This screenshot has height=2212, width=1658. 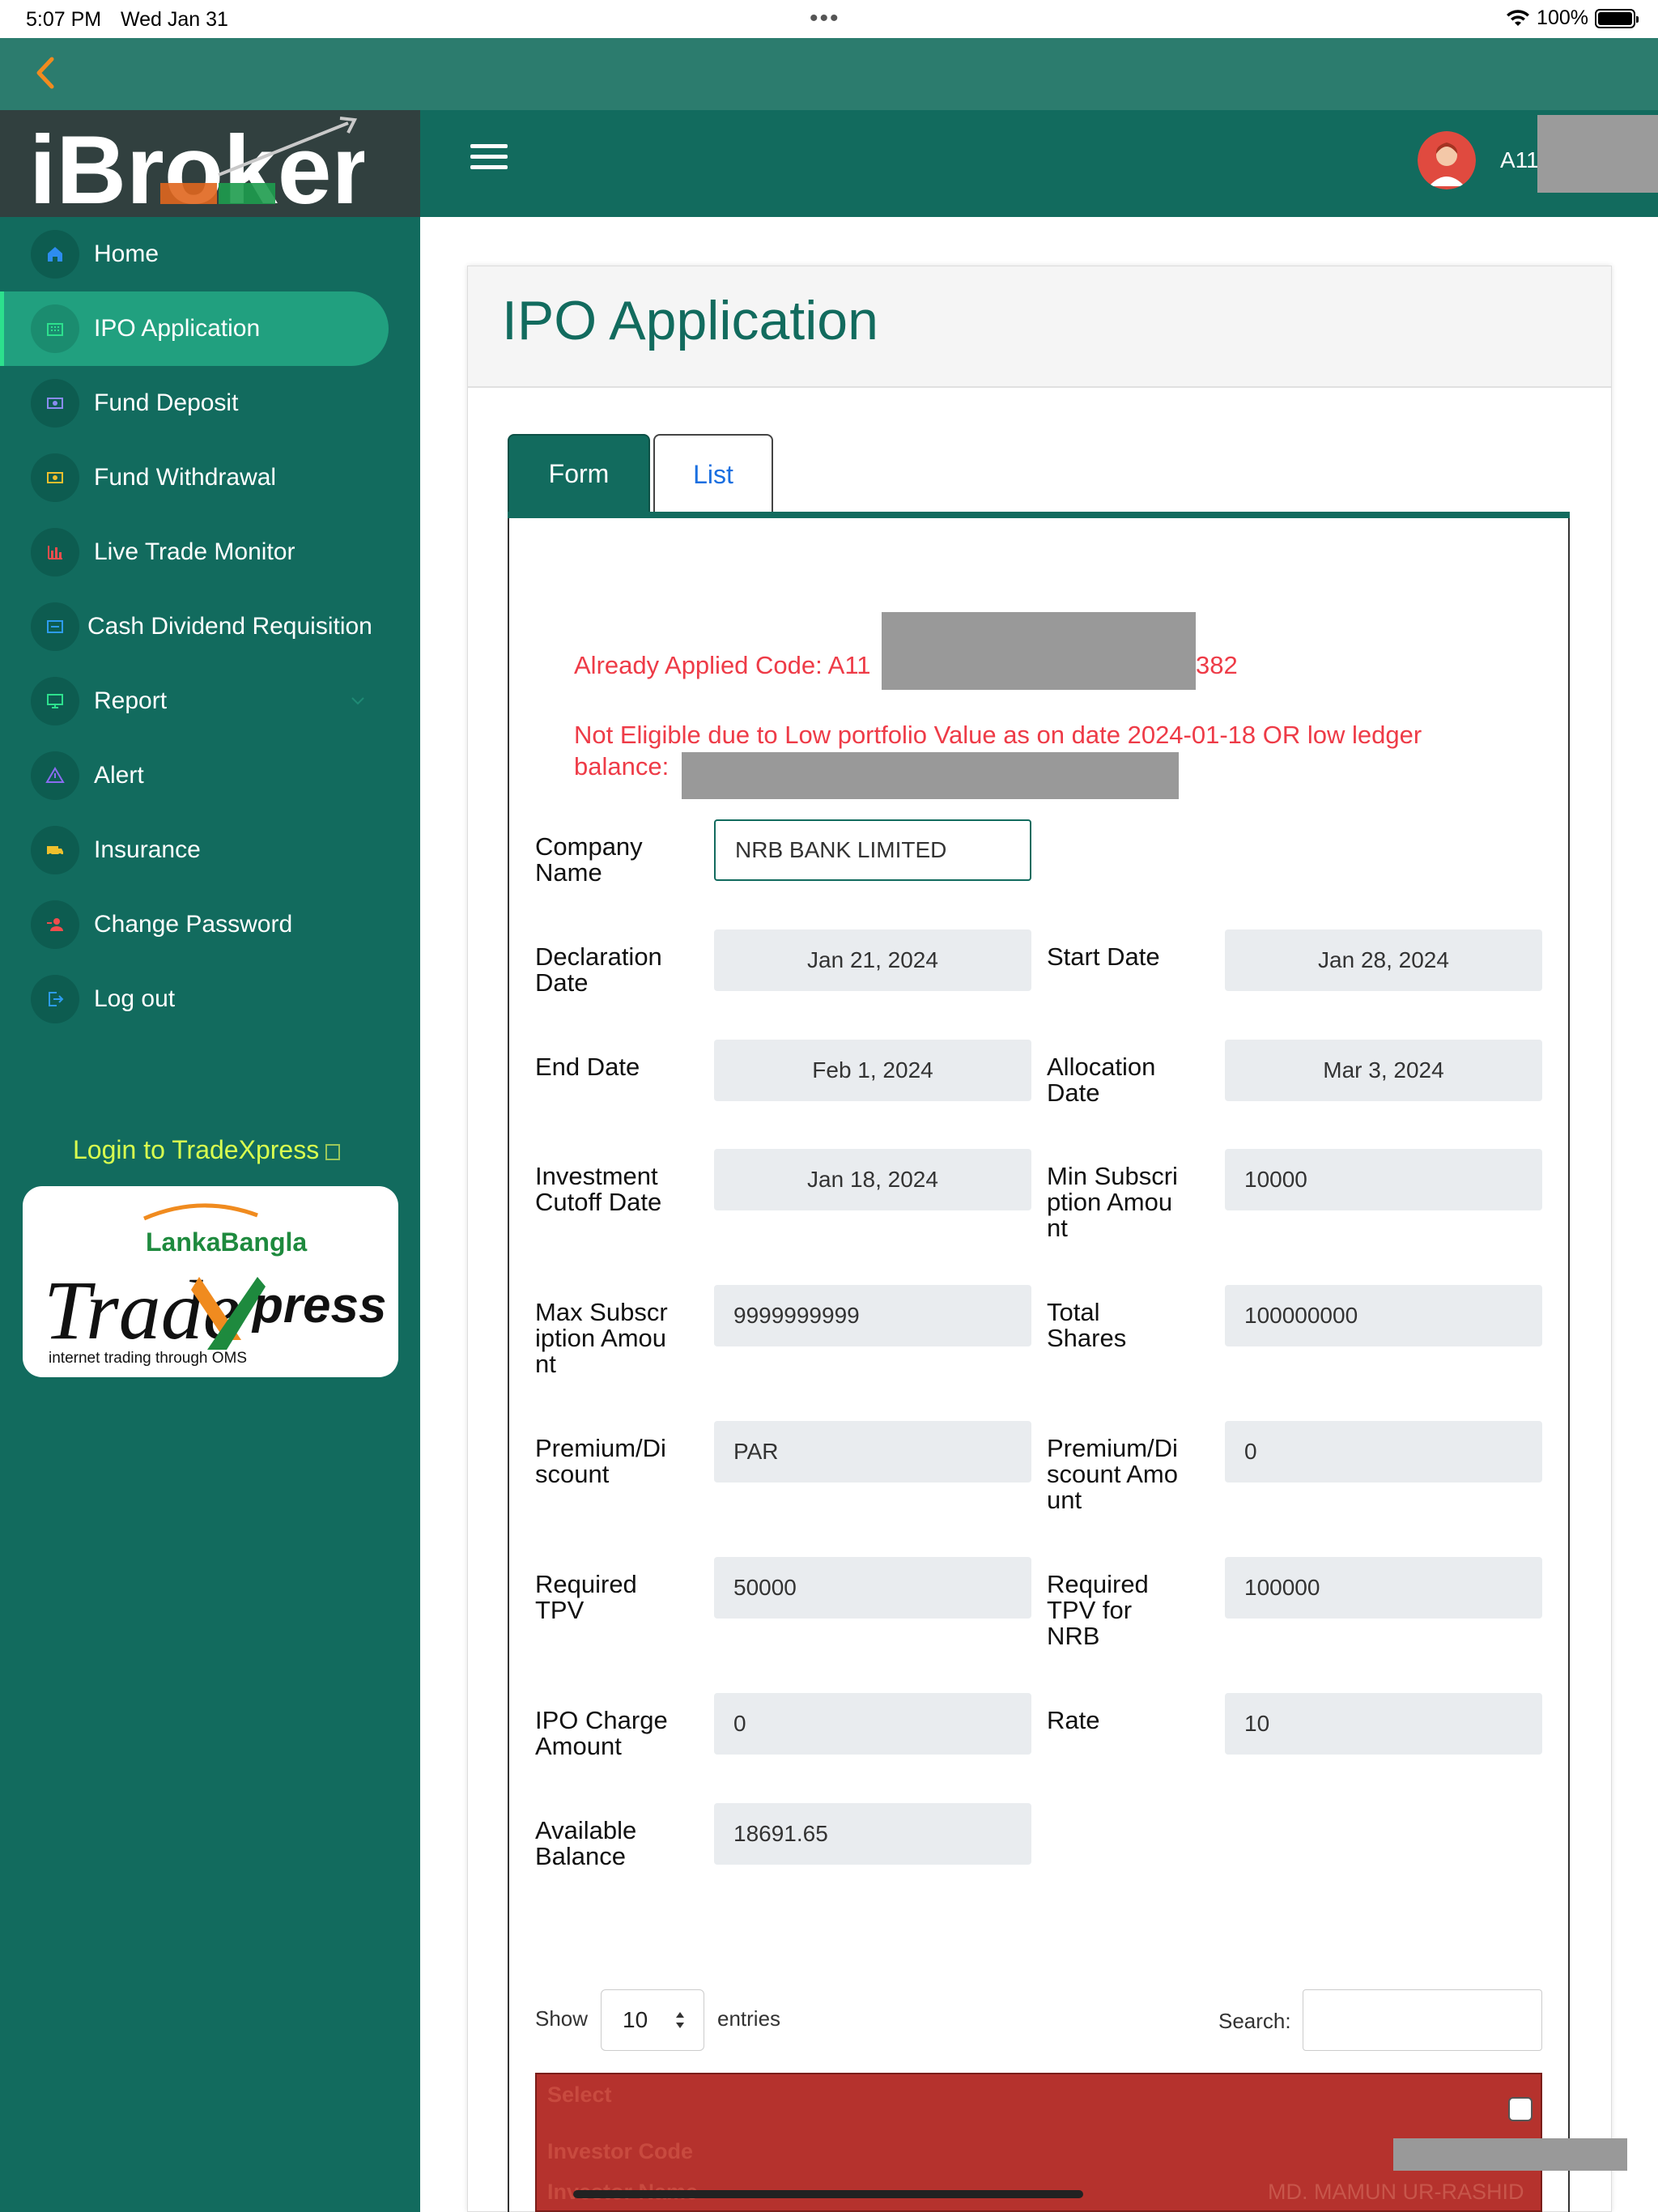 What do you see at coordinates (872, 1724) in the screenshot?
I see `ipo-charge-field: 0` at bounding box center [872, 1724].